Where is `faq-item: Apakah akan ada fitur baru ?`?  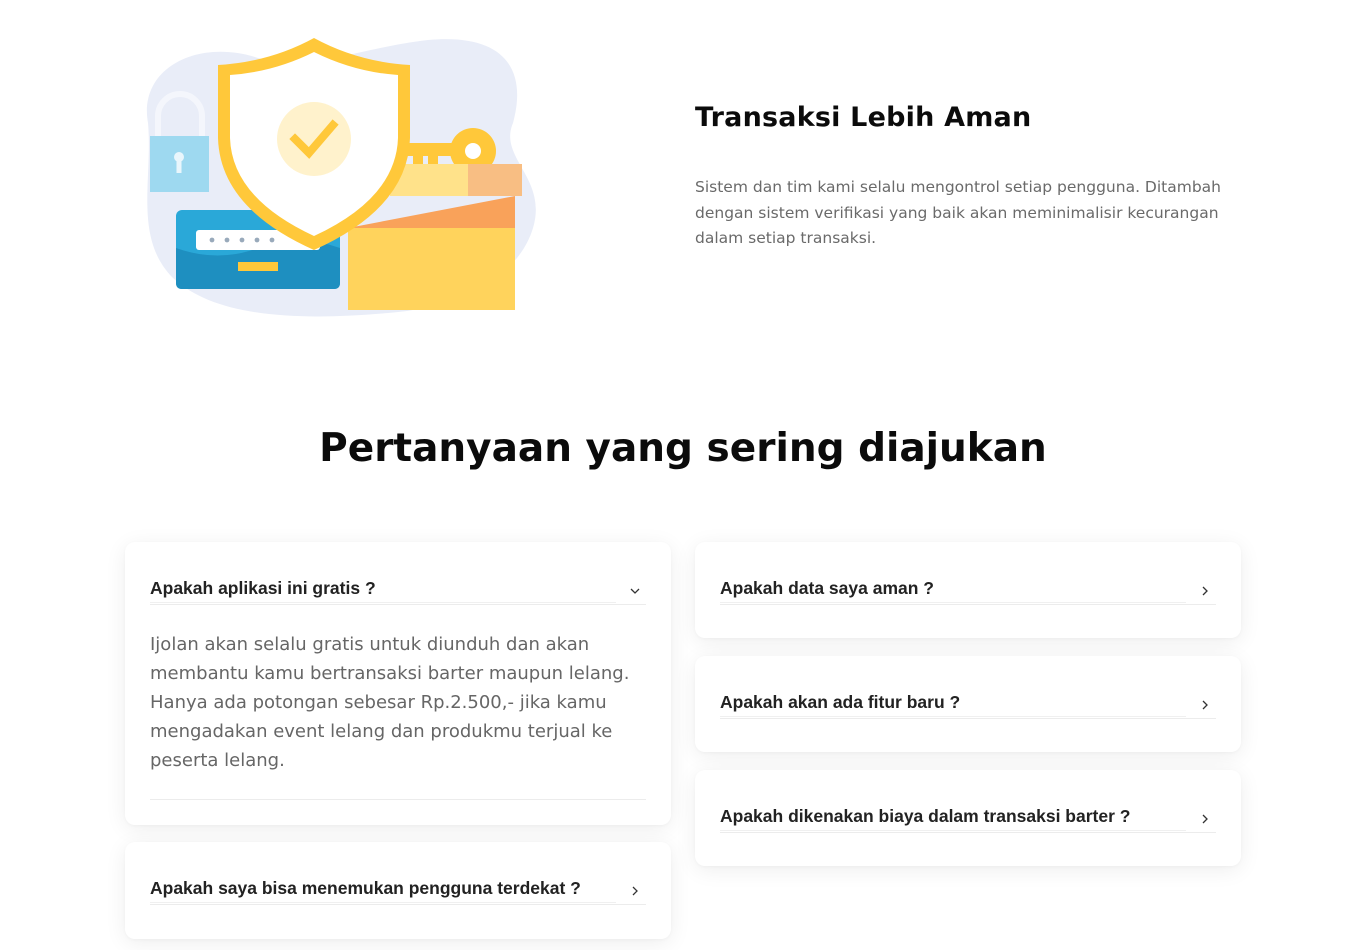 faq-item: Apakah akan ada fitur baru ? is located at coordinates (968, 704).